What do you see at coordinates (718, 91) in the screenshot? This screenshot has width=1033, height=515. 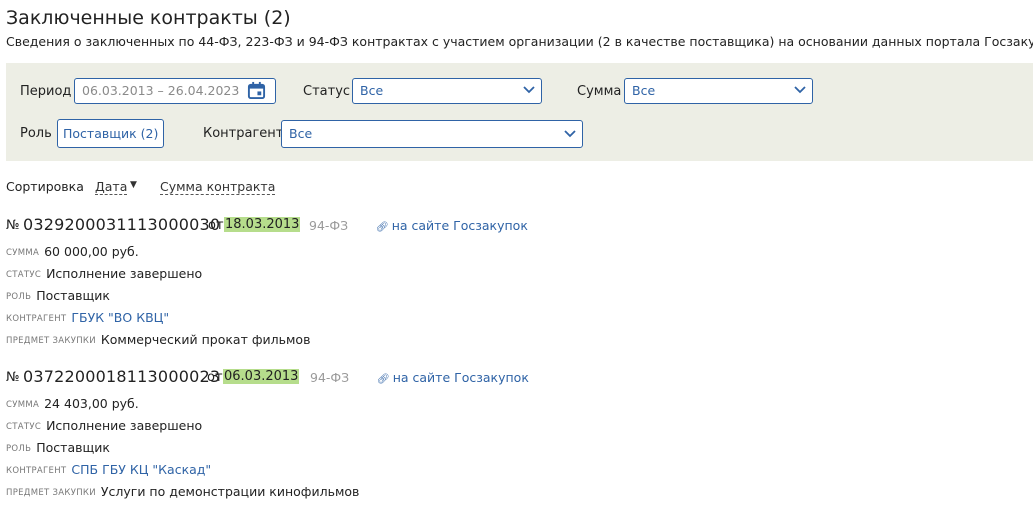 I see `sum-select: Все` at bounding box center [718, 91].